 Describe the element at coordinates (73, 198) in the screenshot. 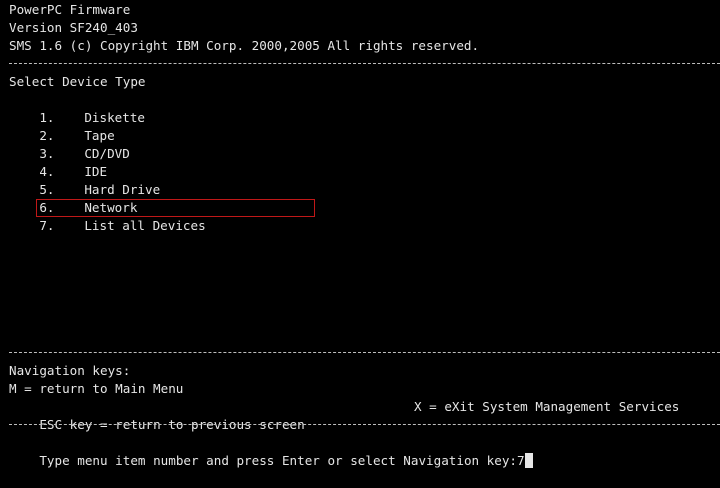

I see `menu-item-network: 6. Network` at that location.